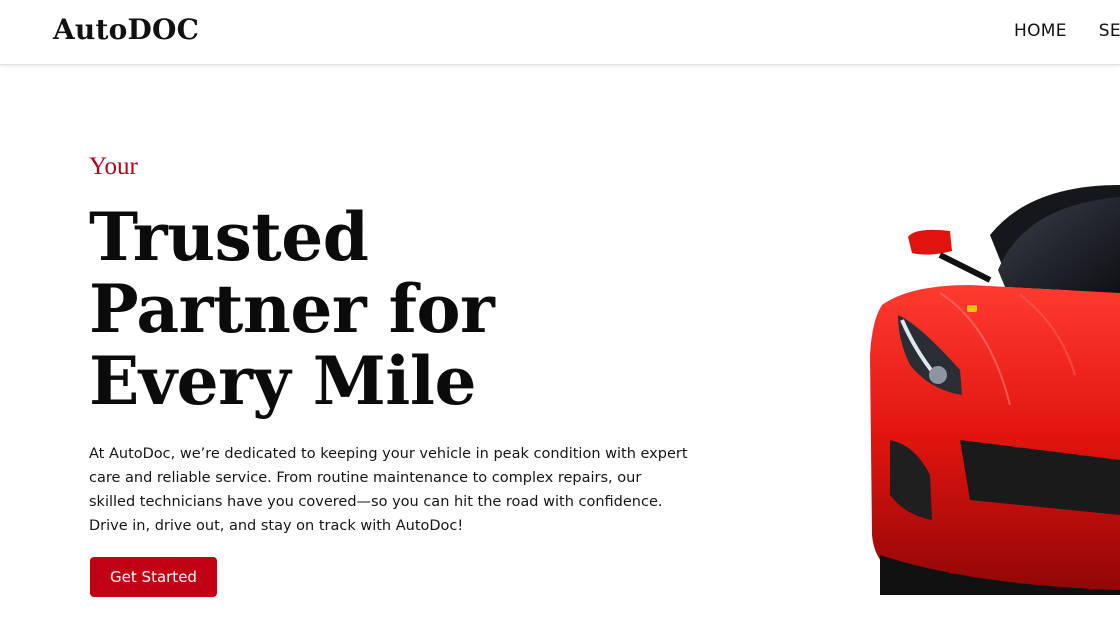 The height and width of the screenshot is (630, 1120). Describe the element at coordinates (126, 29) in the screenshot. I see `logo: AutoDOC` at that location.